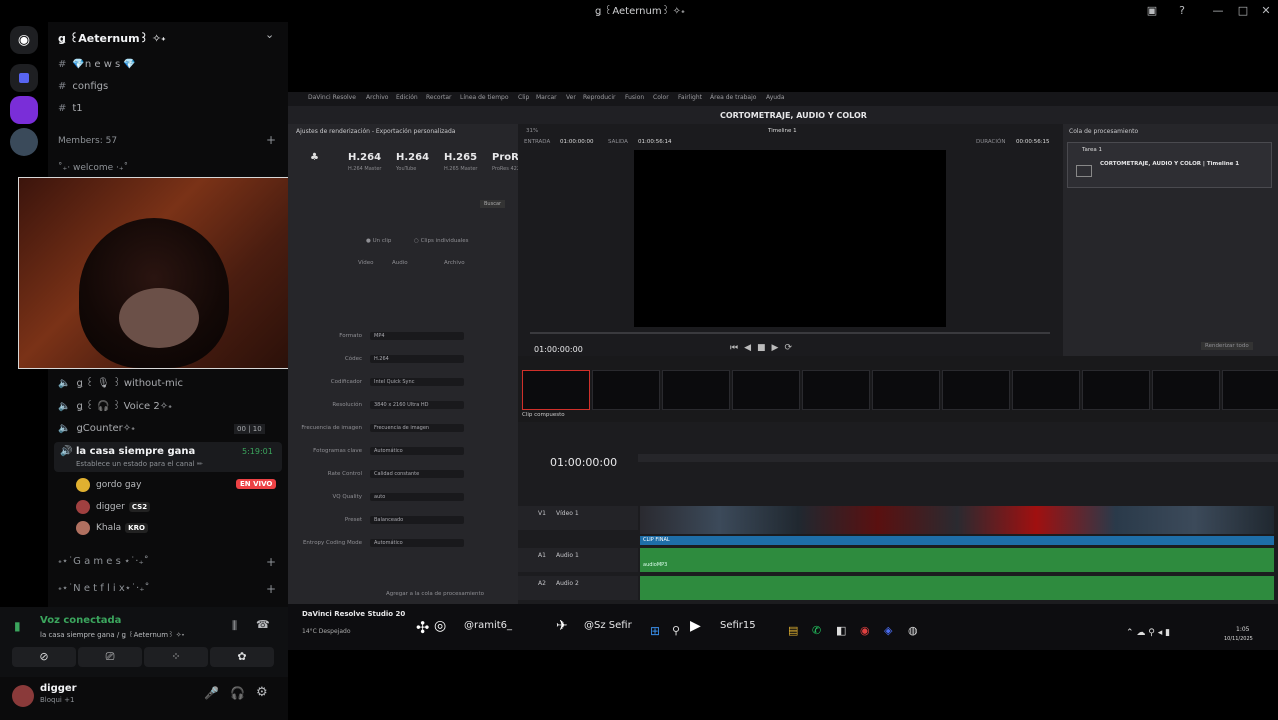  What do you see at coordinates (377, 97) in the screenshot?
I see `menu-item: Archivo` at bounding box center [377, 97].